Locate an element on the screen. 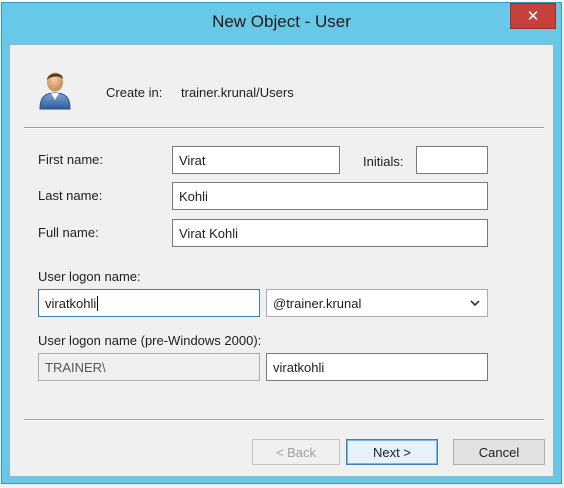 The height and width of the screenshot is (488, 564). full-name-field: Virat Kohli is located at coordinates (330, 233).